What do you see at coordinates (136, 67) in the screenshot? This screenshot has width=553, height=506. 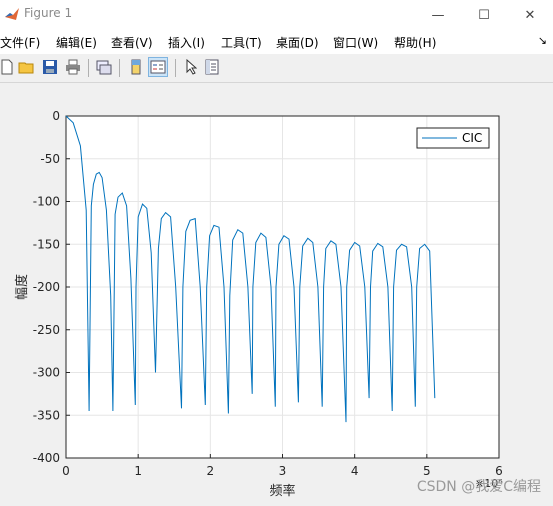 I see `insert-colorbar-icon` at bounding box center [136, 67].